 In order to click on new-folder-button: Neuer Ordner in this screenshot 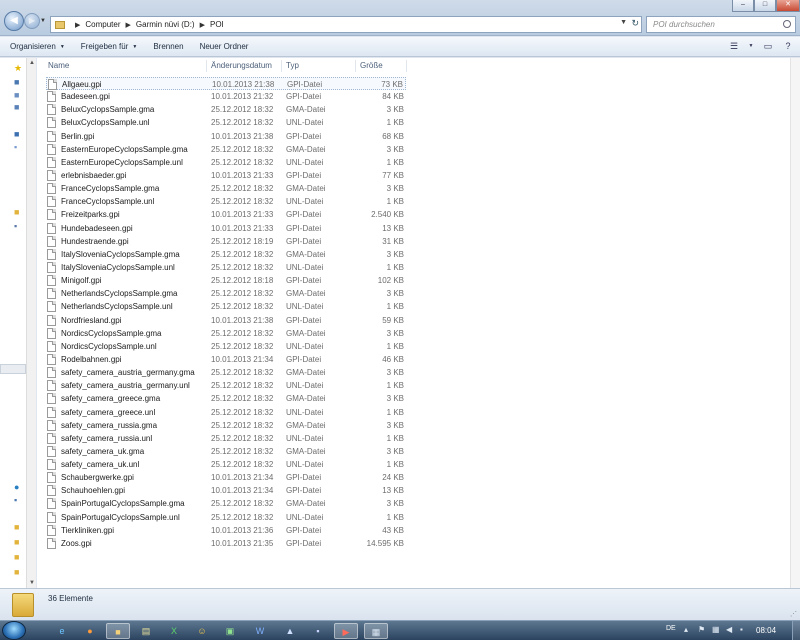, I will do `click(224, 46)`.